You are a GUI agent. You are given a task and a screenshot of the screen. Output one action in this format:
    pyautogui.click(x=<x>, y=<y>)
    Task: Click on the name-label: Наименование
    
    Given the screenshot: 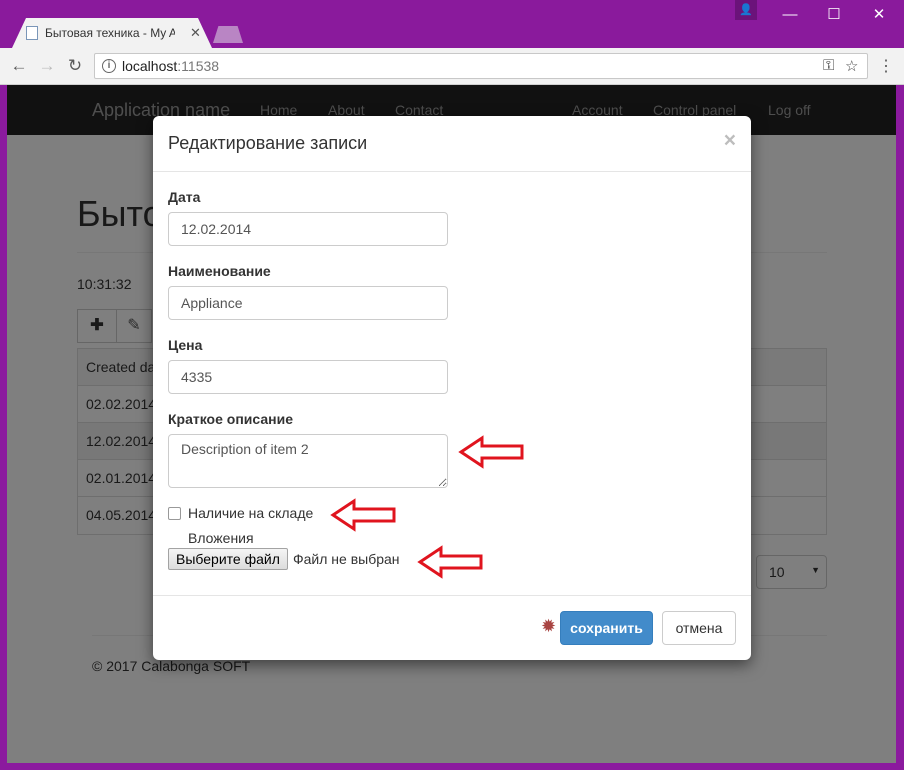 What is the action you would take?
    pyautogui.click(x=219, y=271)
    